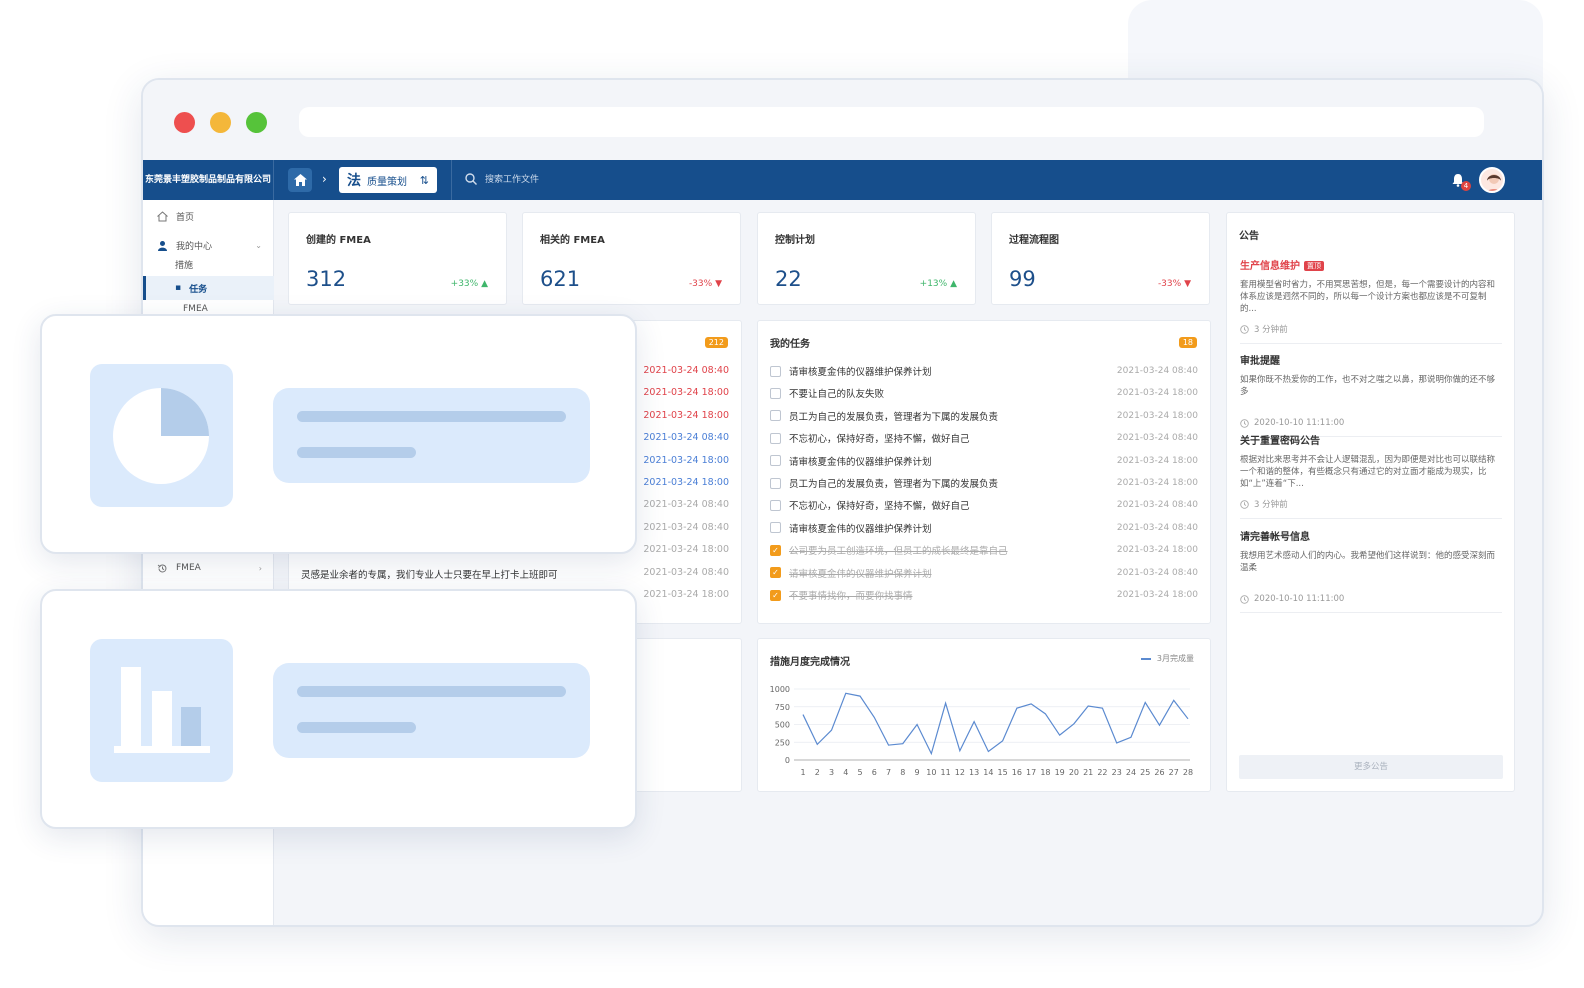 This screenshot has width=1584, height=988. What do you see at coordinates (1260, 361) in the screenshot?
I see `notice-title-text: 审批提醒` at bounding box center [1260, 361].